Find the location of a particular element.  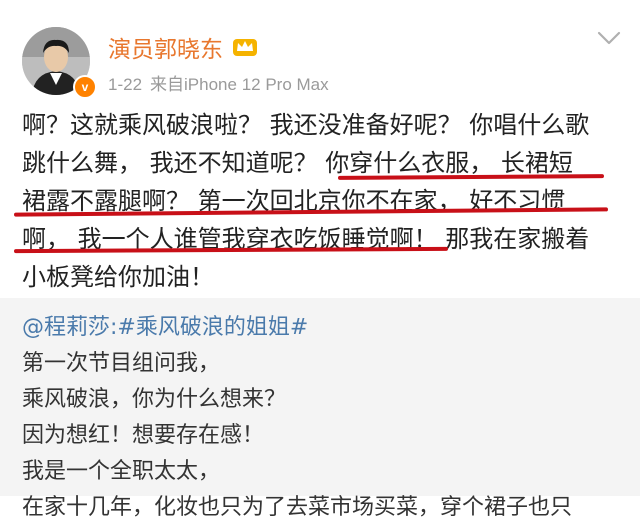

repost-line: 第一次节目组问我， is located at coordinates (121, 363).